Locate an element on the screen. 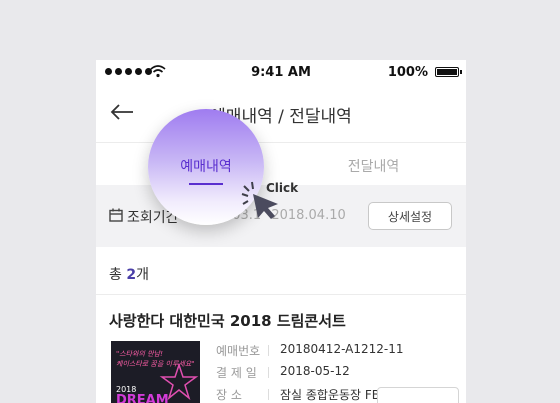 Image resolution: width=560 pixels, height=403 pixels. poster-text: "스타와의 만남! is located at coordinates (139, 354).